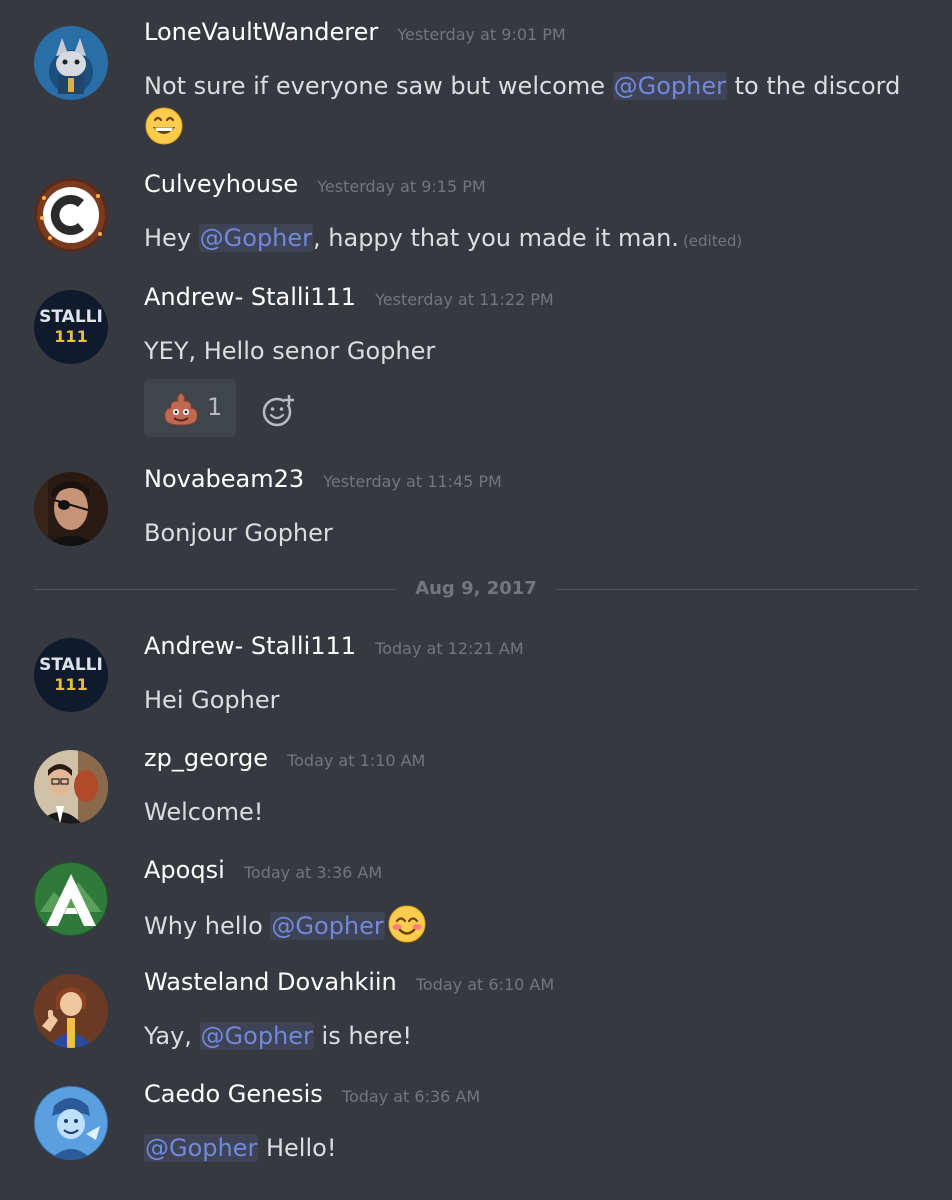 The width and height of the screenshot is (952, 1200). I want to click on message-text: to the discord, so click(814, 86).